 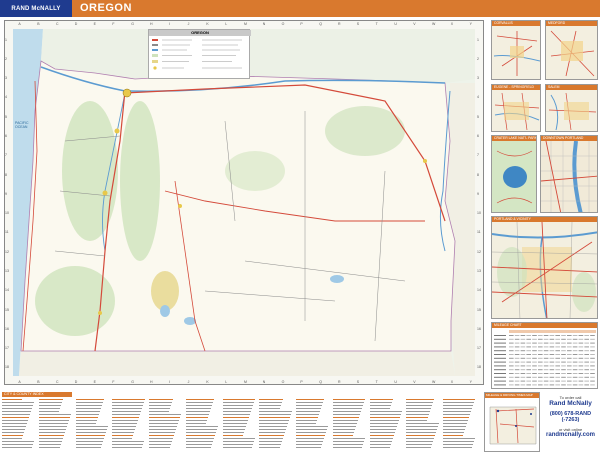 I want to click on grid-column-label: R, so click(x=339, y=24).